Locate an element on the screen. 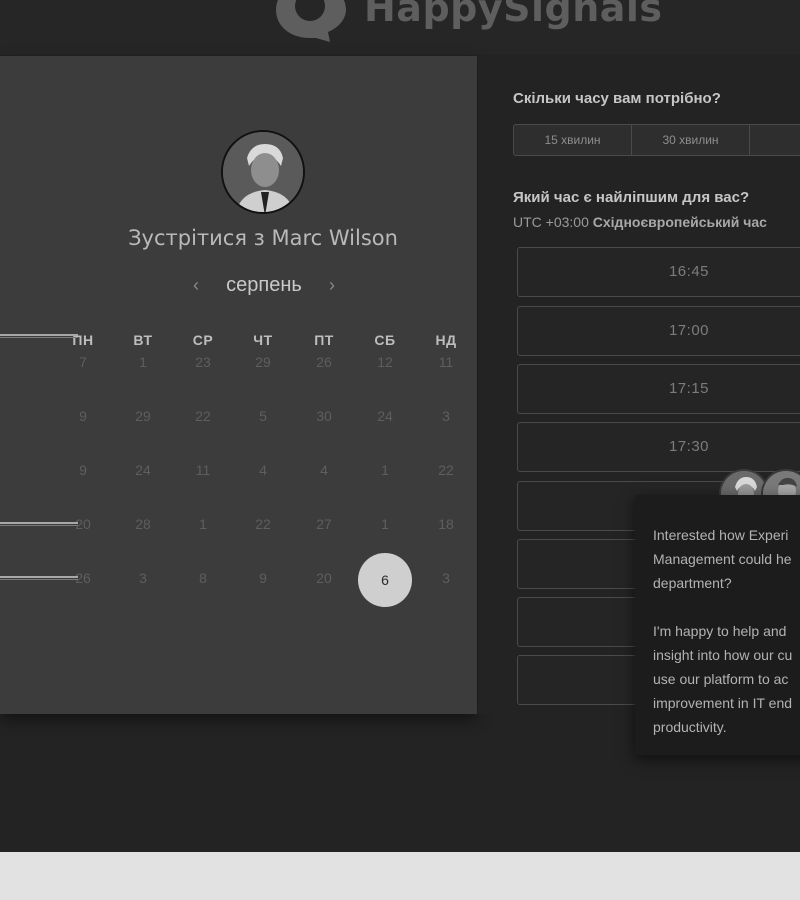  time-slot: 17:00 is located at coordinates (658, 331).